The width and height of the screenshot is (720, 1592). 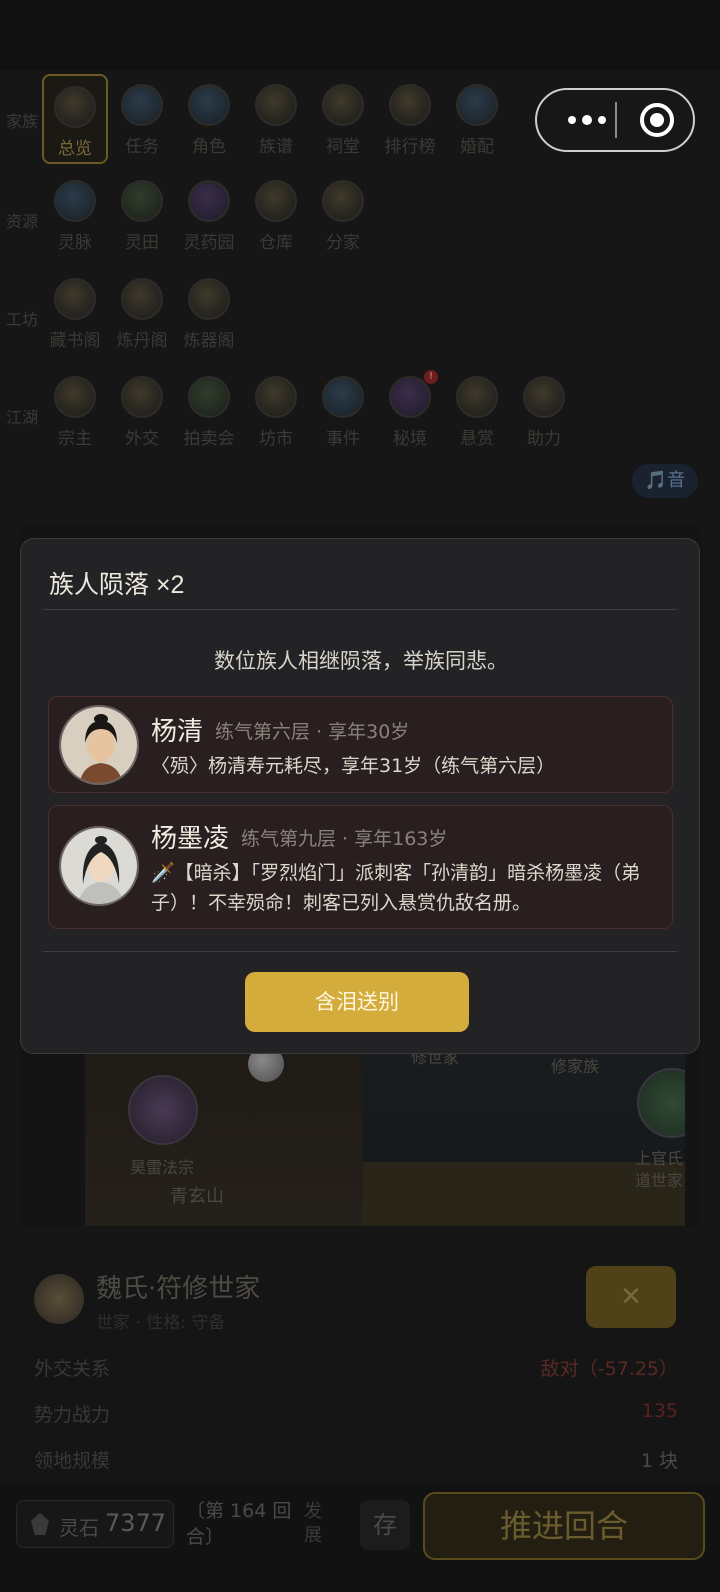 I want to click on menu-sect-master: 宗主, so click(x=75, y=411).